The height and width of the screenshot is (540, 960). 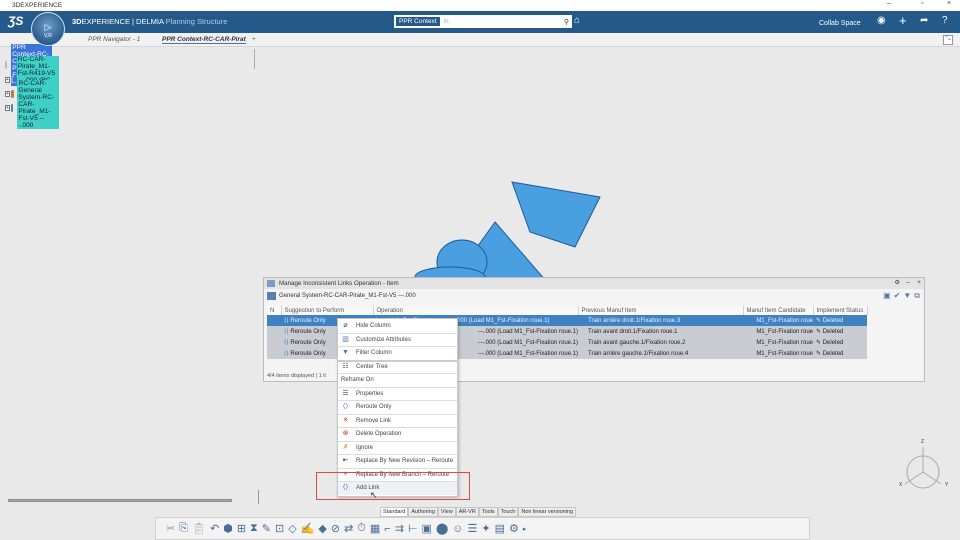 I want to click on measure-icon: ⊘, so click(x=335, y=528).